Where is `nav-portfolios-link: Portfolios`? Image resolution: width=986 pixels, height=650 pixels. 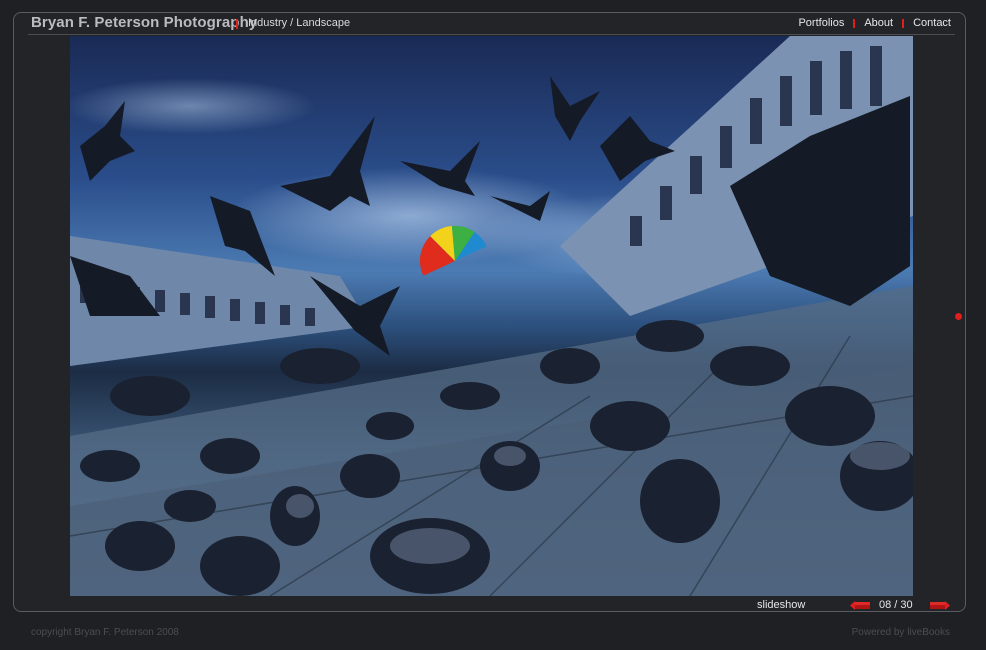 nav-portfolios-link: Portfolios is located at coordinates (821, 23).